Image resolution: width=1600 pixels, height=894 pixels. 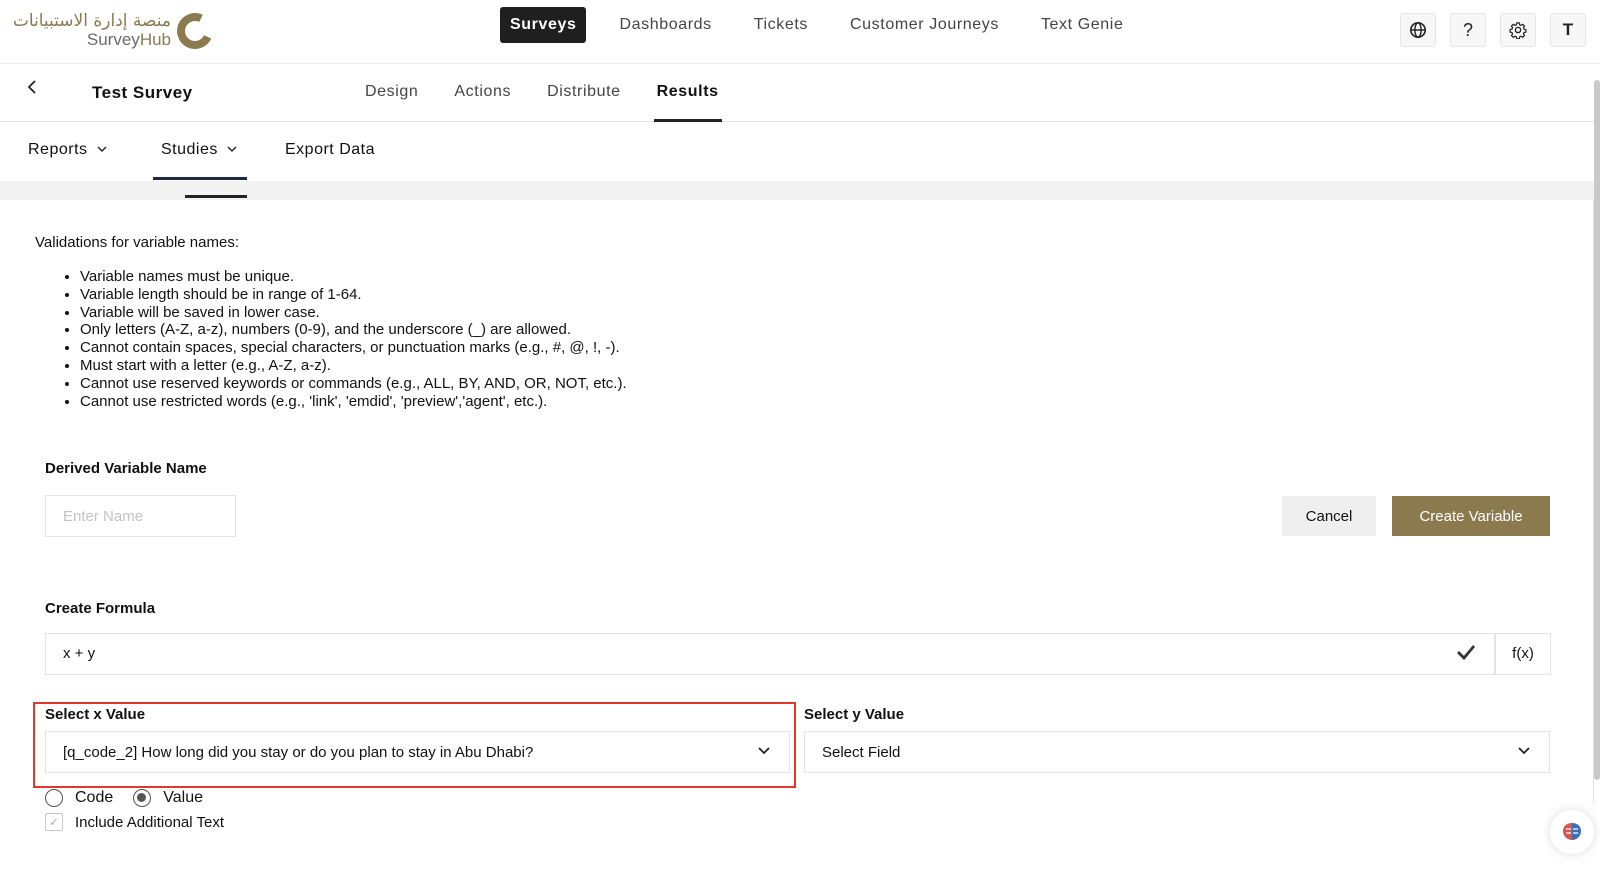 What do you see at coordinates (1568, 30) in the screenshot?
I see `user-avatar: T` at bounding box center [1568, 30].